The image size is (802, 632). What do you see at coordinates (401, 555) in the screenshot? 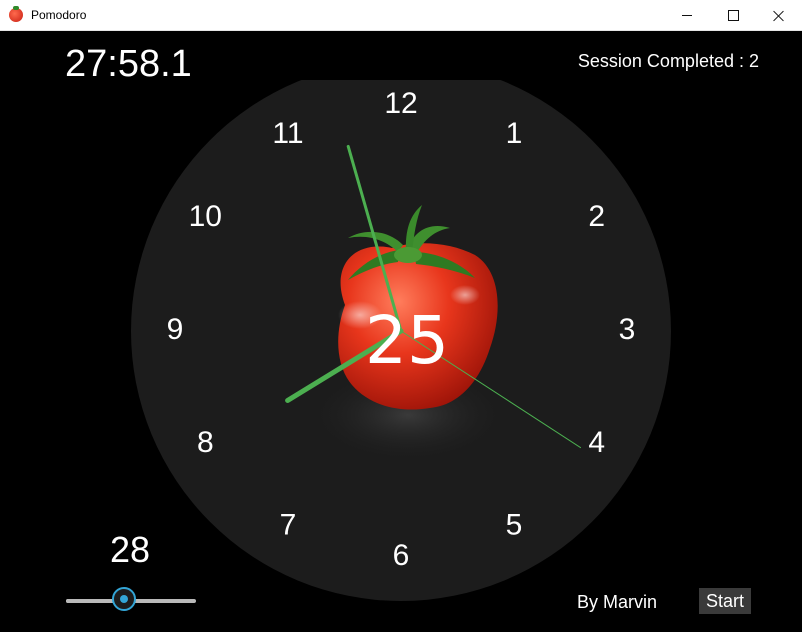
I see `clock-number: 6` at bounding box center [401, 555].